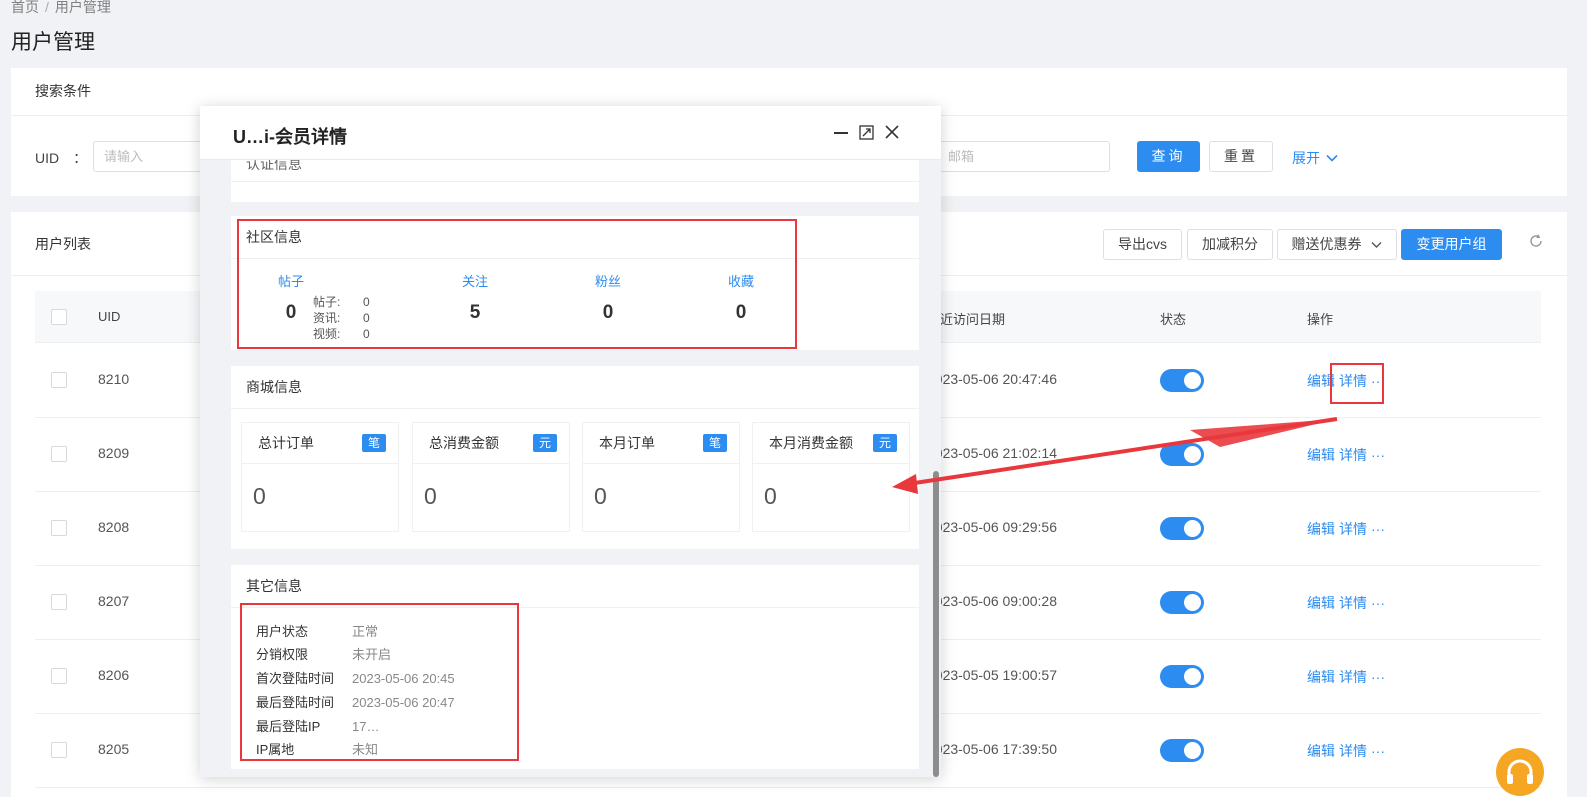  What do you see at coordinates (1115, 455) in the screenshot?
I see `annotation-arrow-icon` at bounding box center [1115, 455].